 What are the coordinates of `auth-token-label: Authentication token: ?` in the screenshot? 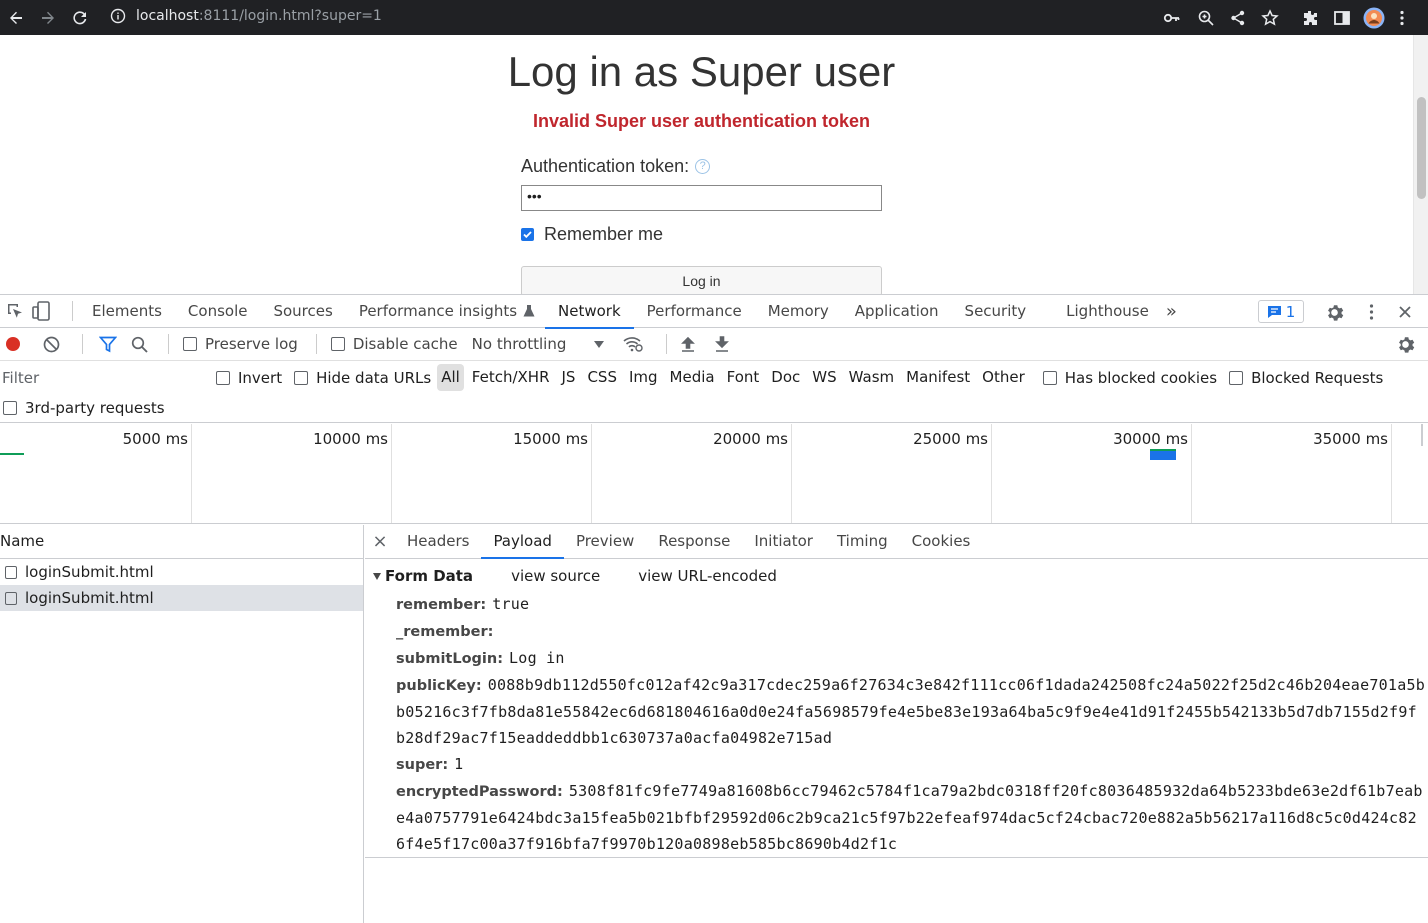 It's located at (616, 166).